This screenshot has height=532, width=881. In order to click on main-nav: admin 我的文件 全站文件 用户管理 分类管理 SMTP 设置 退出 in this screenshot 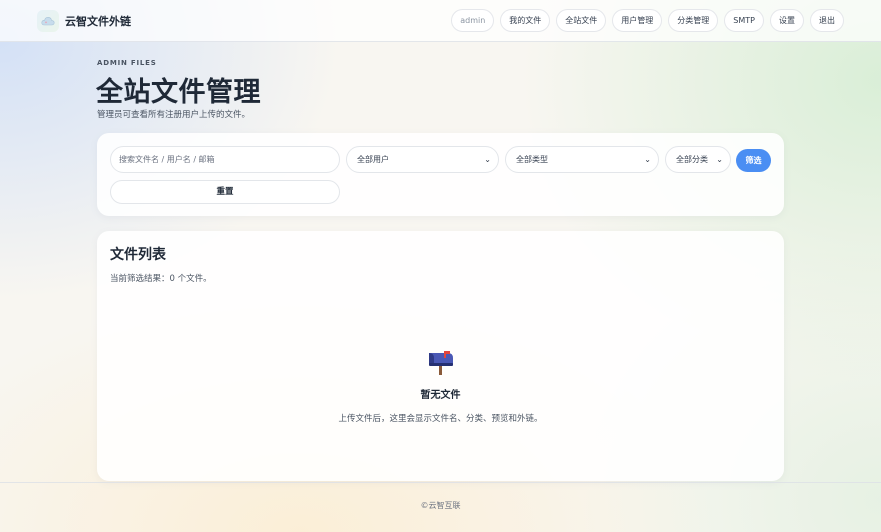, I will do `click(647, 20)`.